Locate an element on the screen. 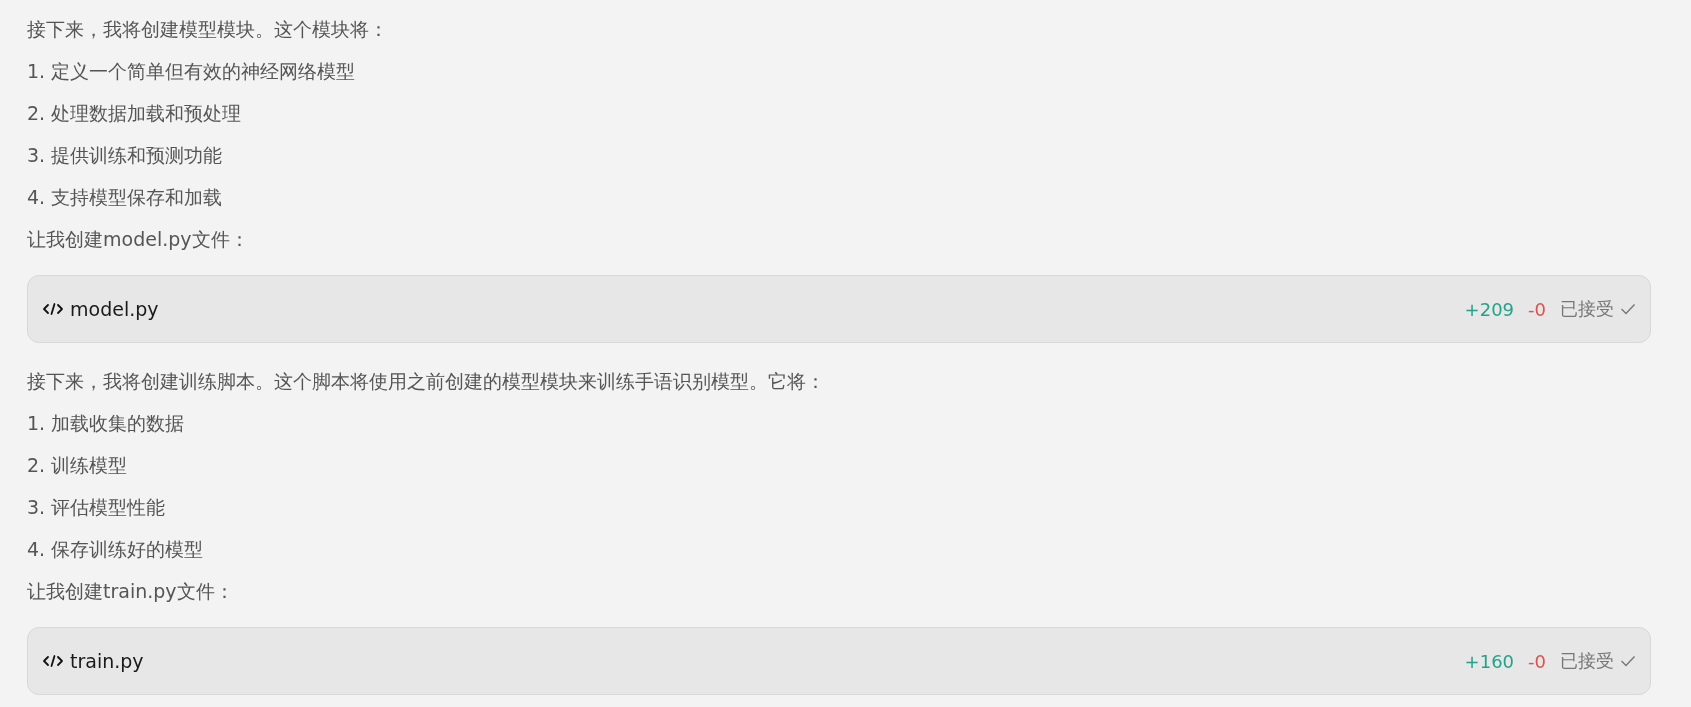 This screenshot has width=1691, height=707. file-name: train.py is located at coordinates (107, 661).